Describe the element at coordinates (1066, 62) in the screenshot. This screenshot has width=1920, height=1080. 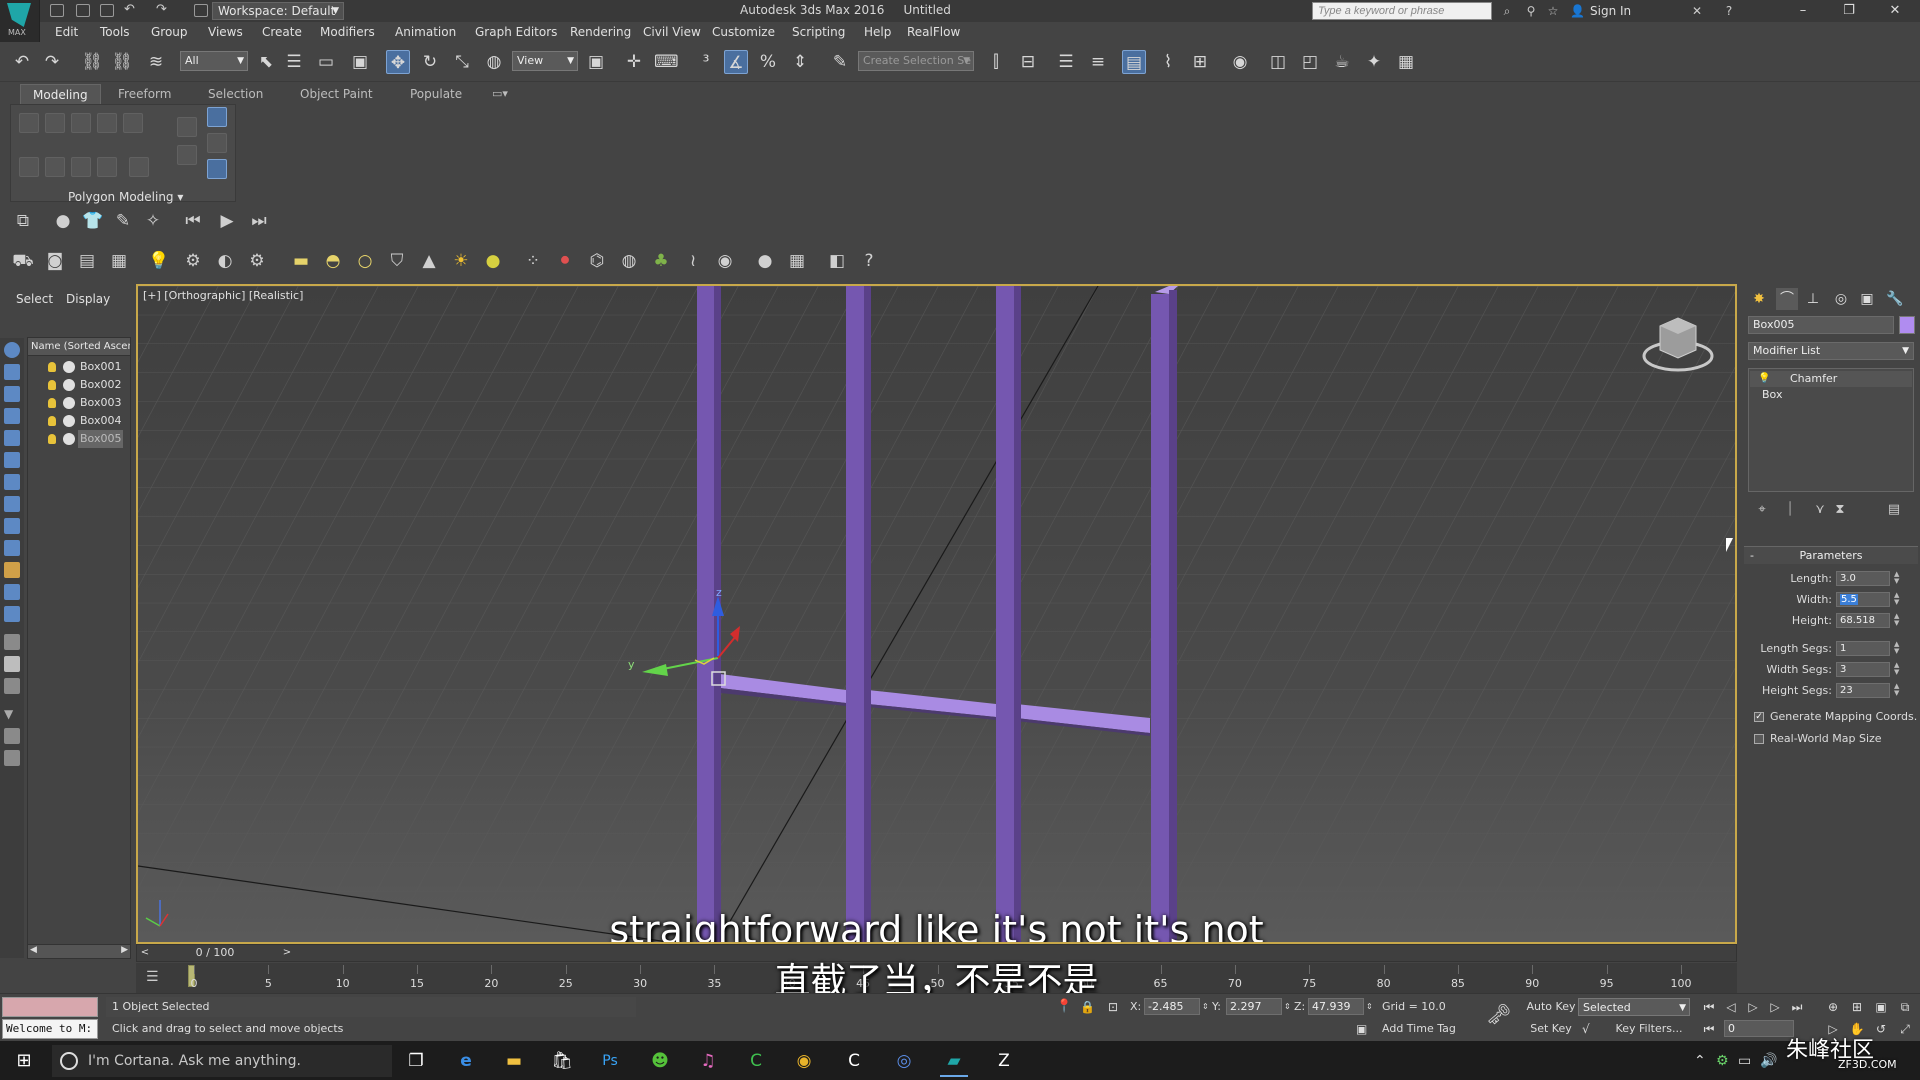
I see `scene-explorer-icon: ☰` at that location.